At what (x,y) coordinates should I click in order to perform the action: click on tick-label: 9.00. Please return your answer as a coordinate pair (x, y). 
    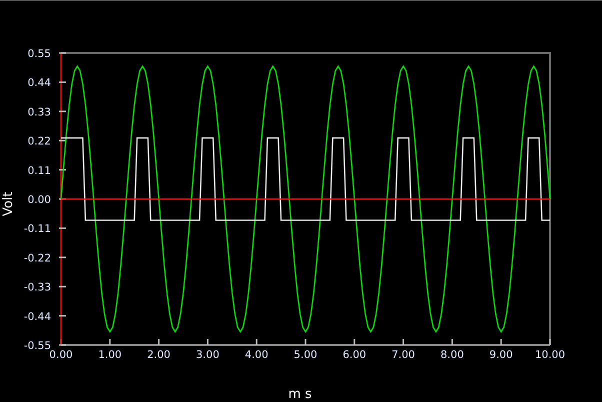
    Looking at the image, I should click on (501, 355).